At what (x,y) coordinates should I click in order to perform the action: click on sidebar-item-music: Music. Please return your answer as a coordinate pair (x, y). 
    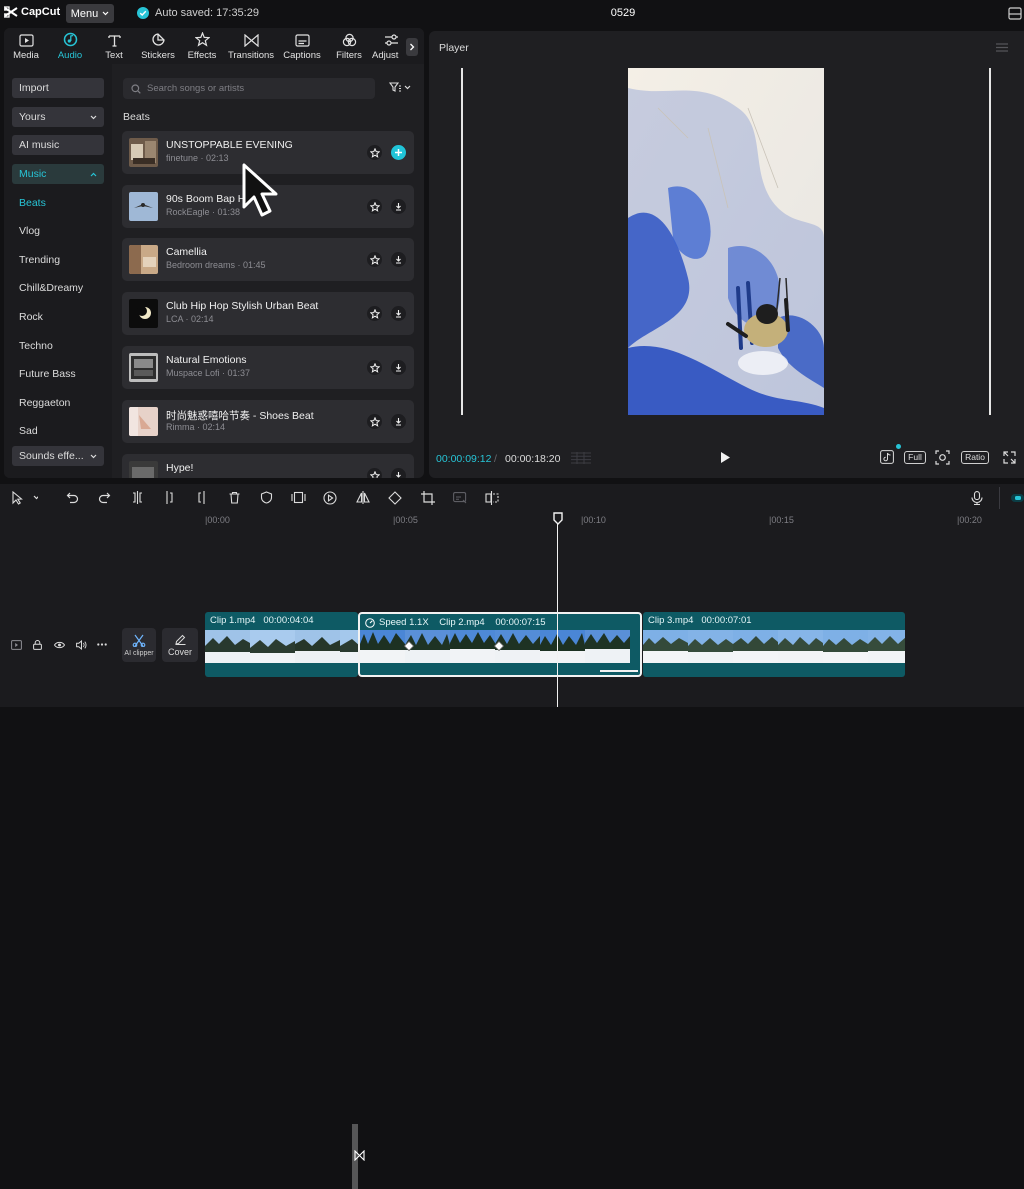
    Looking at the image, I should click on (58, 174).